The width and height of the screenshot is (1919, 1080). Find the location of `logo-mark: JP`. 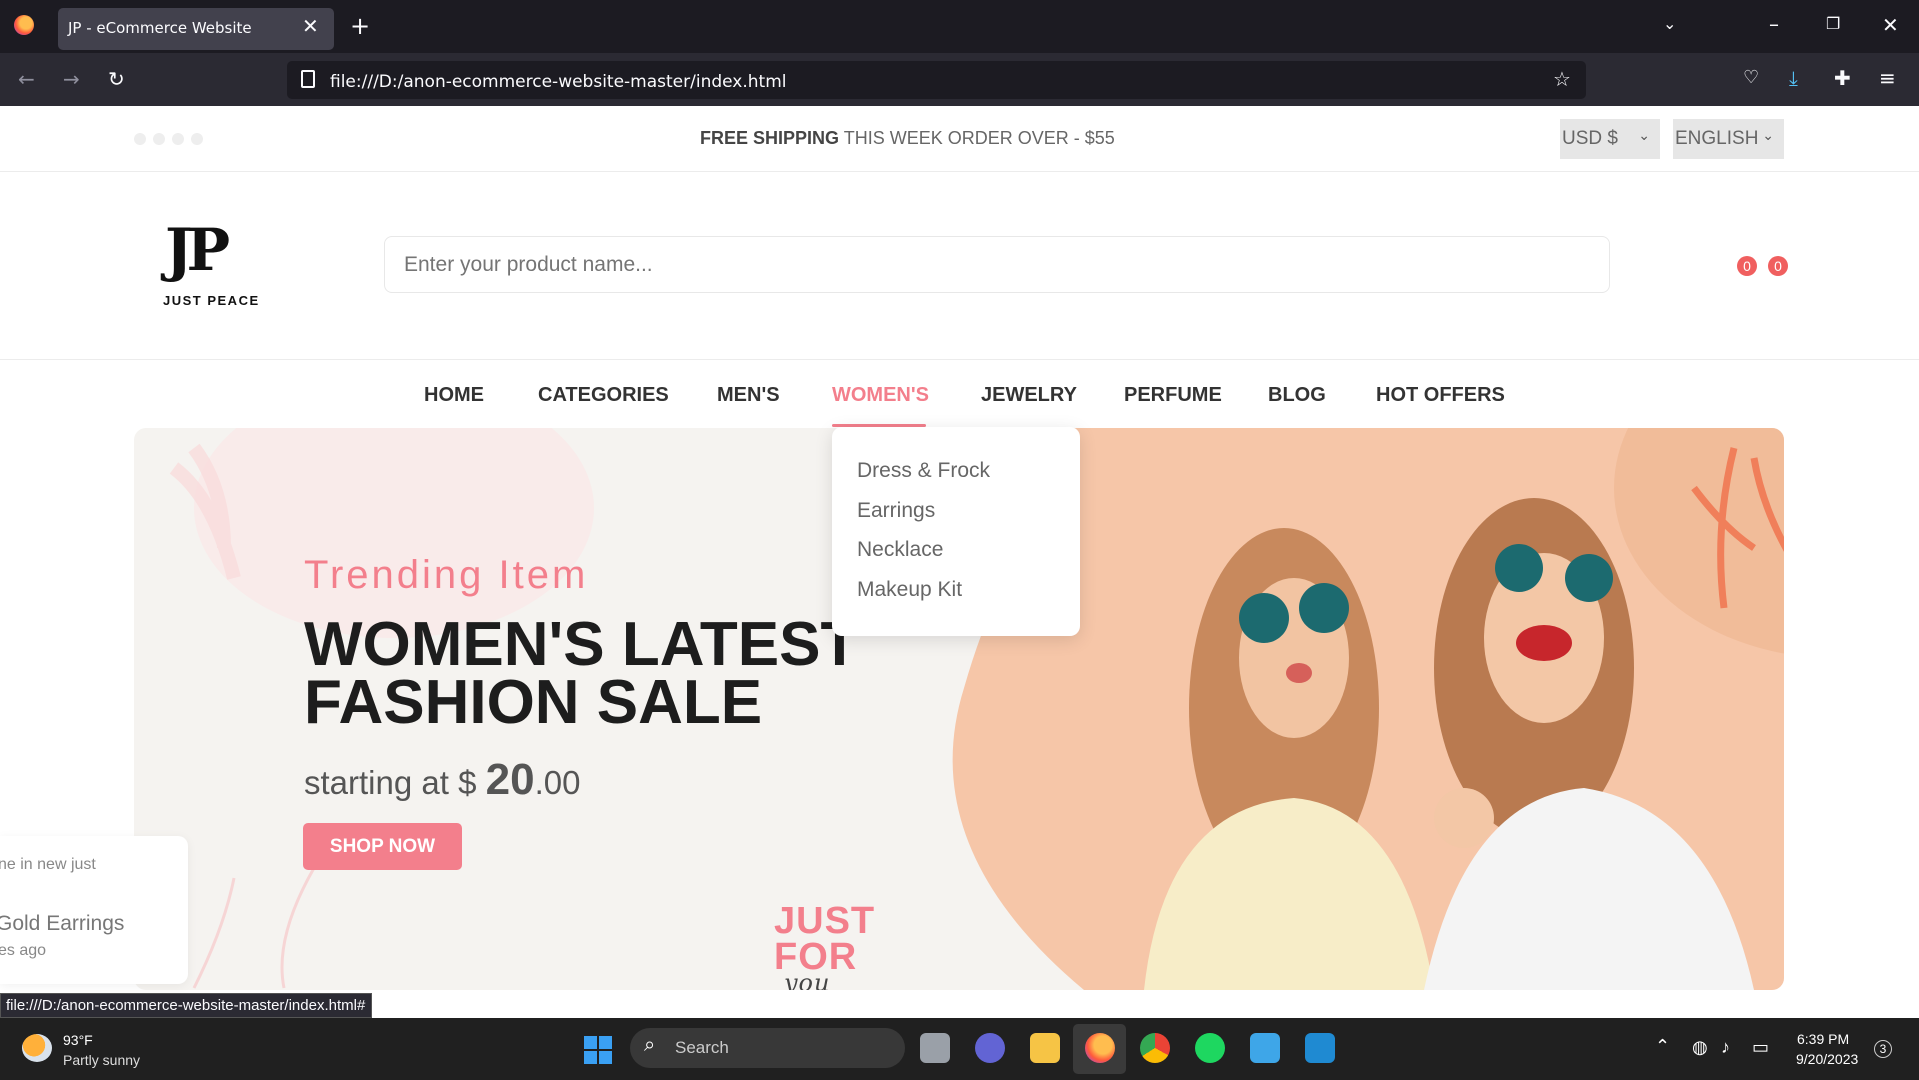

logo-mark: JP is located at coordinates (197, 250).